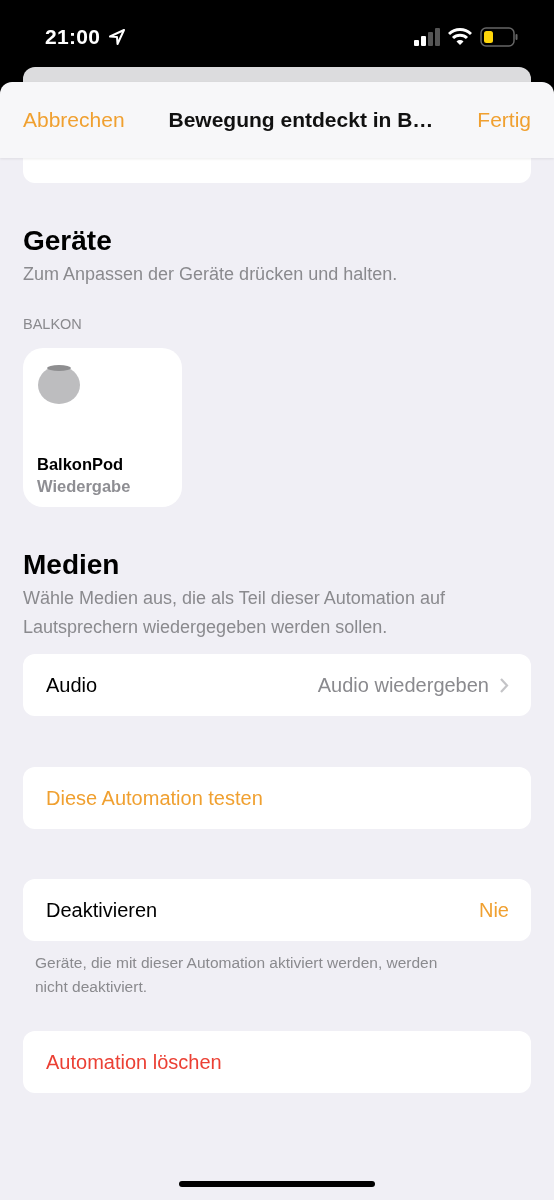  What do you see at coordinates (427, 37) in the screenshot?
I see `signal-icon` at bounding box center [427, 37].